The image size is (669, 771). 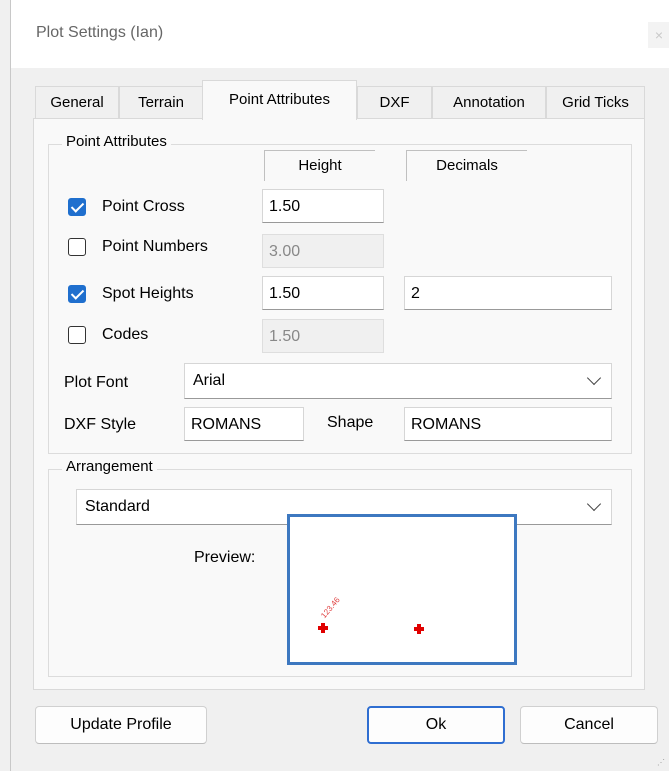 I want to click on spot-heights-height-input: 1.50, so click(x=323, y=293).